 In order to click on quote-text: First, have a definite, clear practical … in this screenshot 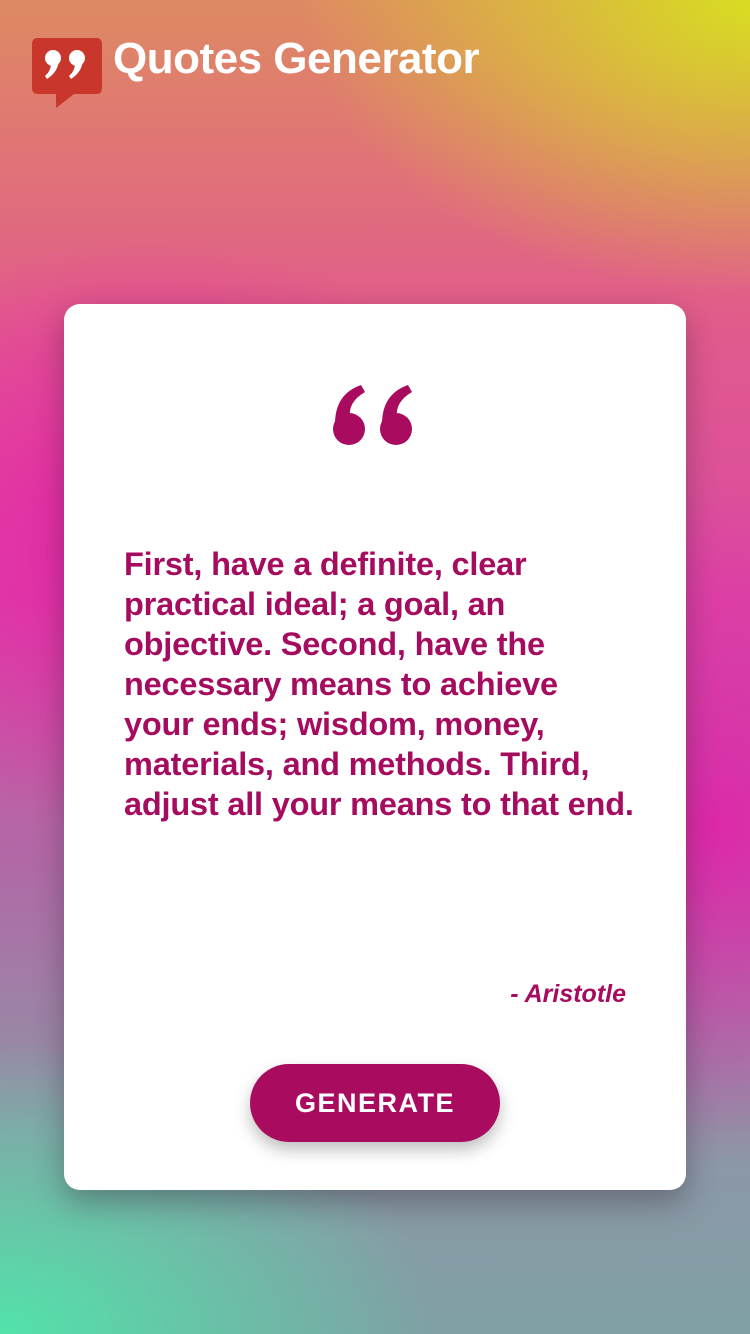, I will do `click(379, 684)`.